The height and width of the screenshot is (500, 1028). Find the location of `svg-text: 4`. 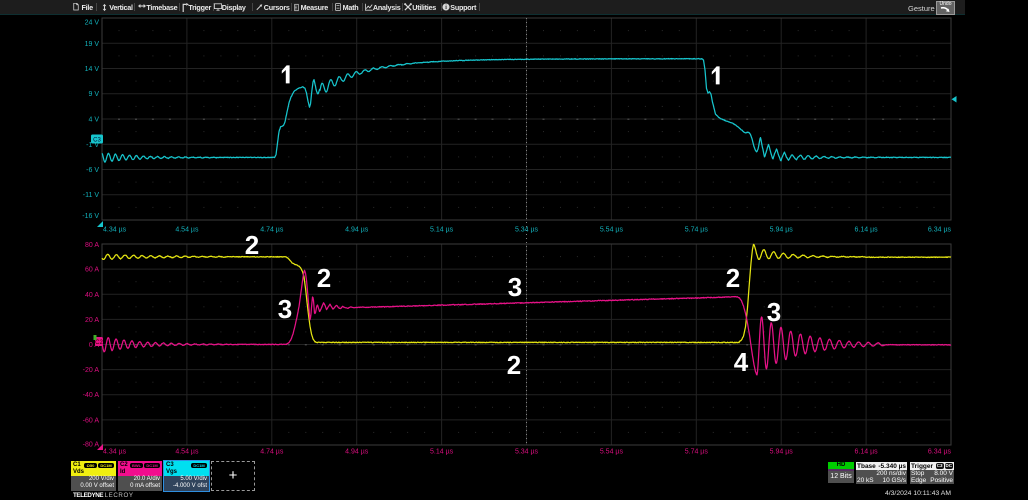

svg-text: 4 is located at coordinates (741, 362).